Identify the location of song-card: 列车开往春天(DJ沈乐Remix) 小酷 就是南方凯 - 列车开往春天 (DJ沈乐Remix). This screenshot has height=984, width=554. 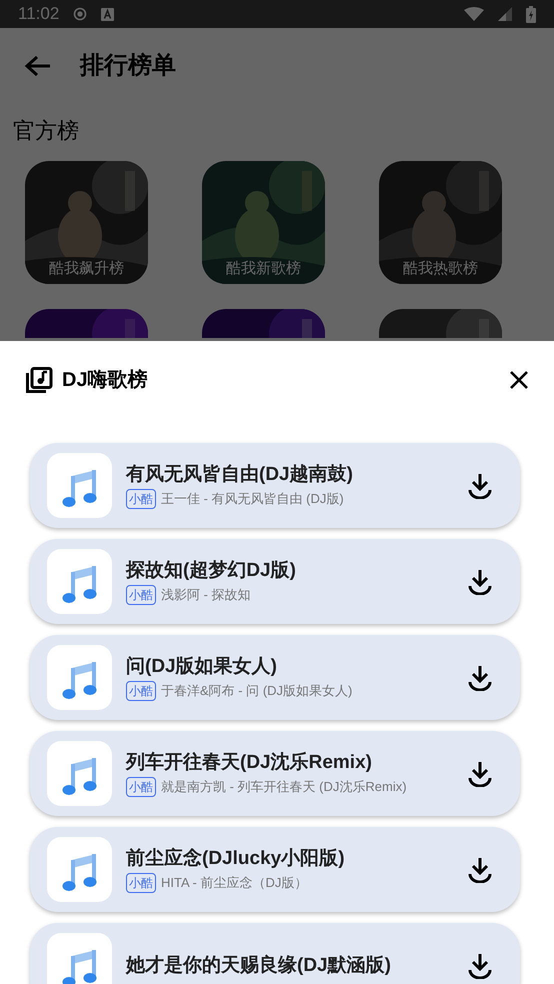
(275, 773).